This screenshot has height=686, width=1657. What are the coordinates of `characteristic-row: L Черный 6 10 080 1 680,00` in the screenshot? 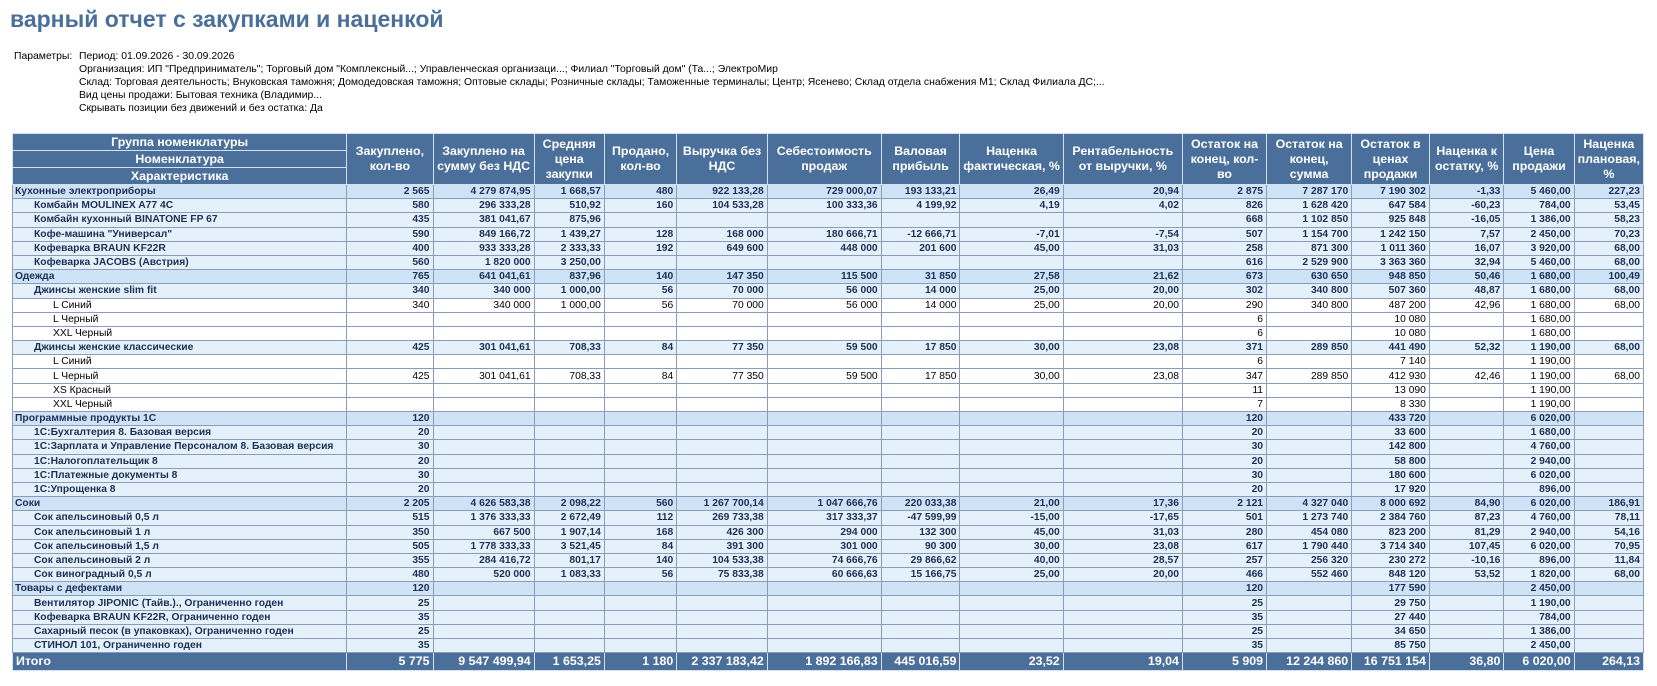 It's located at (828, 319).